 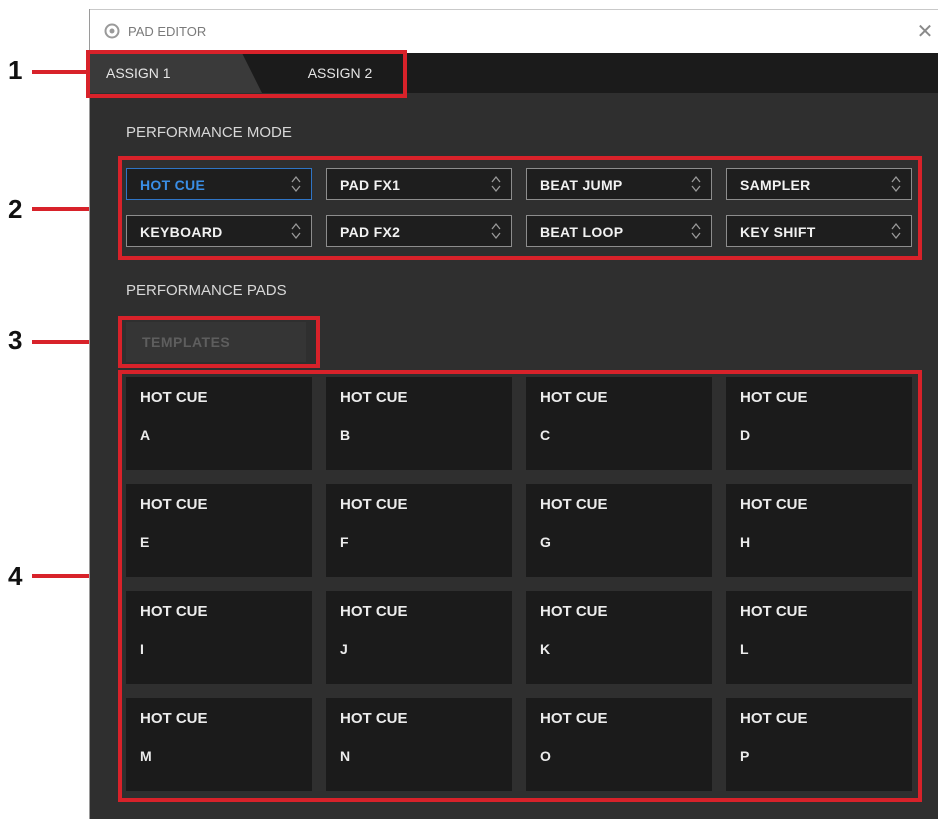 I want to click on pad-j: HOT CUE J, so click(x=419, y=637).